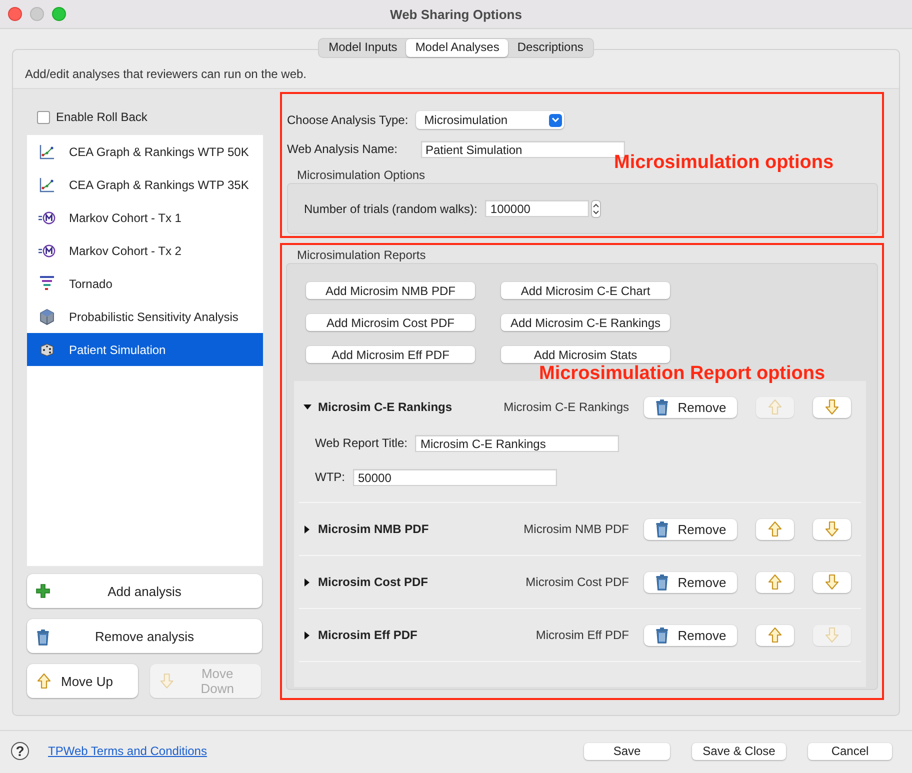 This screenshot has width=912, height=773. What do you see at coordinates (576, 529) in the screenshot?
I see `report-type: Microsim NMB PDF` at bounding box center [576, 529].